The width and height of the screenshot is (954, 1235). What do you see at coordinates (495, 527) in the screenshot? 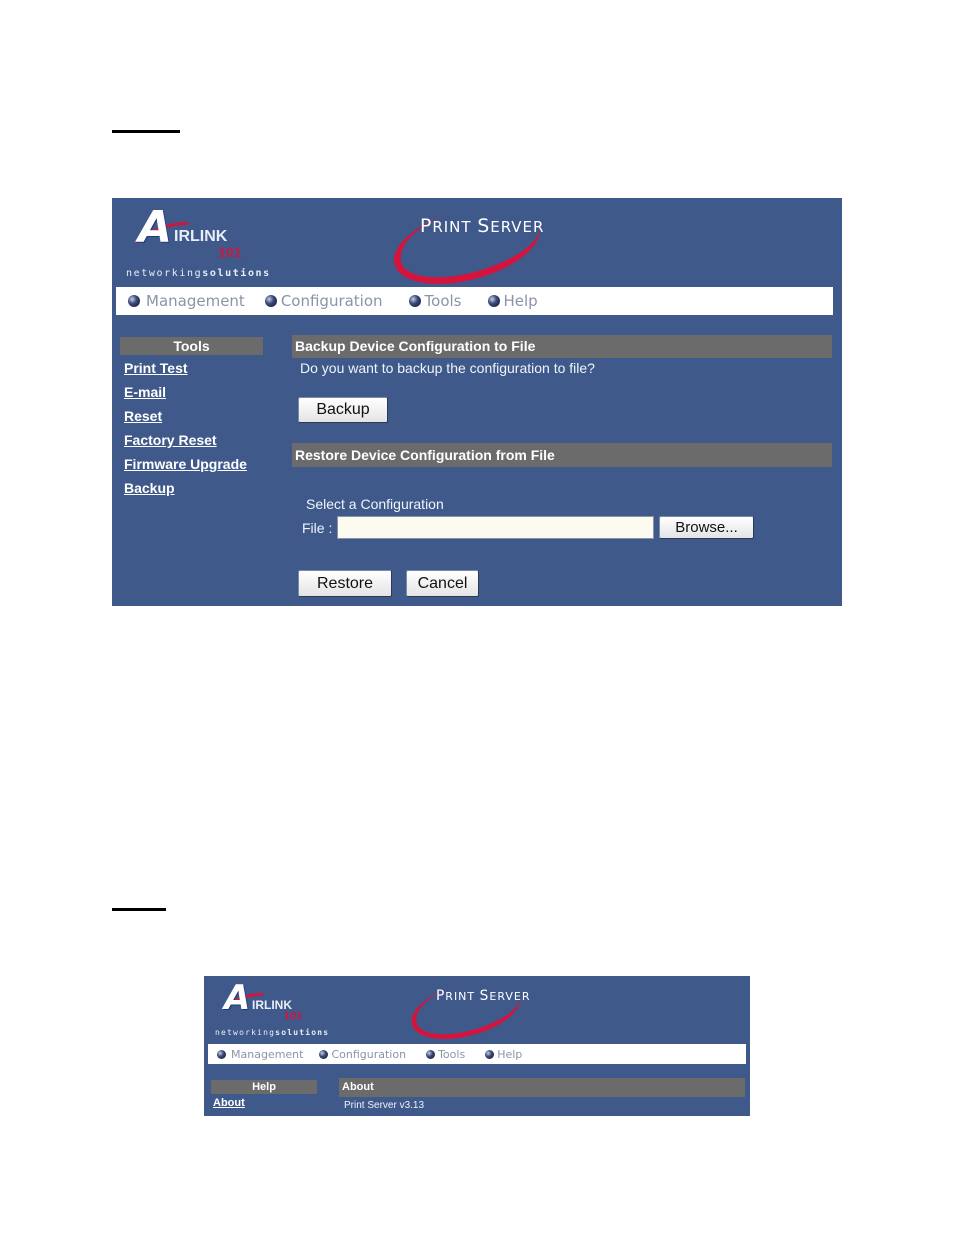
I see `file-path-input` at bounding box center [495, 527].